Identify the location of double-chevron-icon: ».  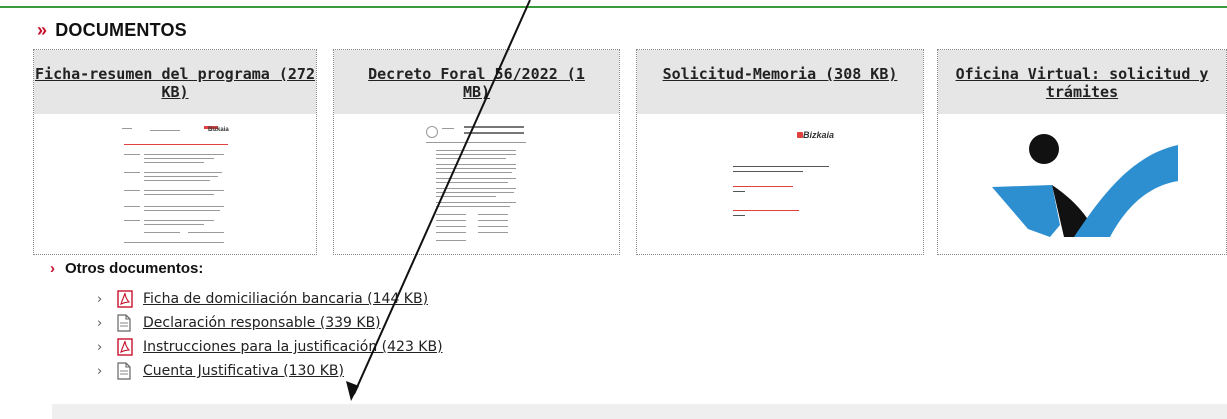
(42, 30).